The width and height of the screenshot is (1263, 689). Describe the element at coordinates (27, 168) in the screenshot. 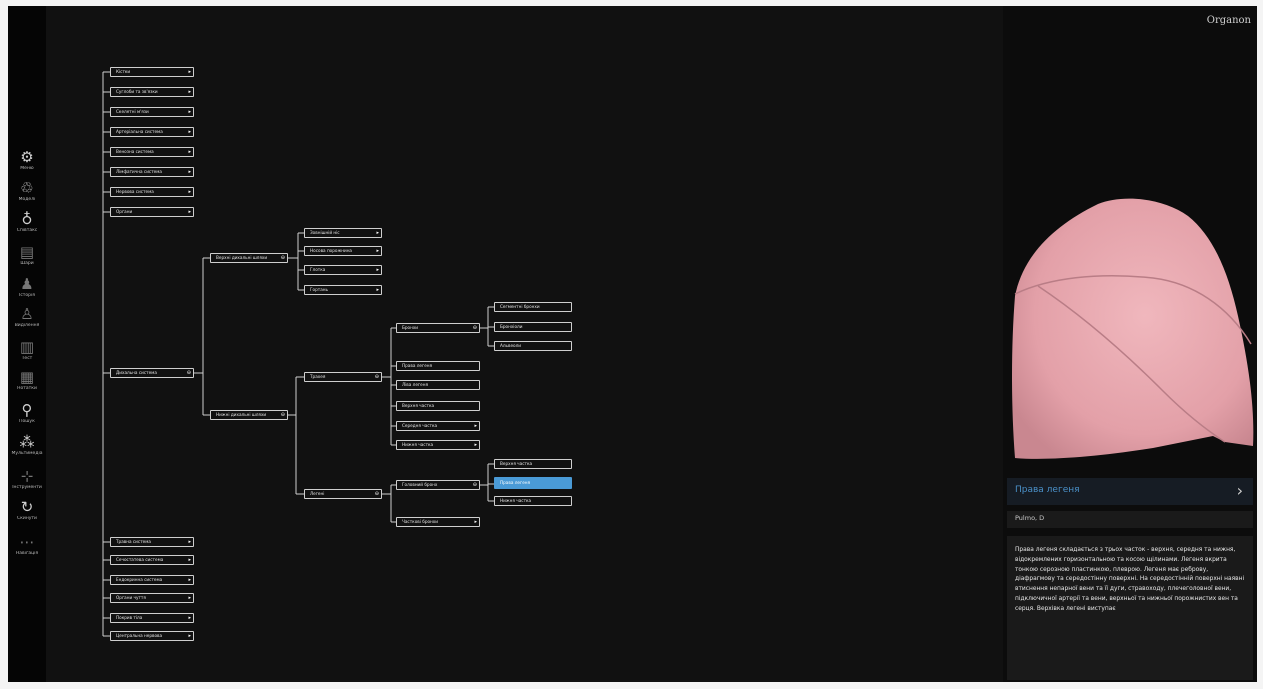

I see `sidebar-item-label: Меню` at that location.